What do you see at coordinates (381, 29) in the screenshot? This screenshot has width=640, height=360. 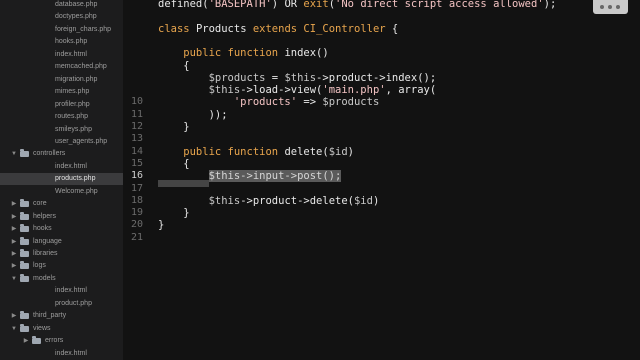 I see `code-line: class Products extends CI_Controller {` at bounding box center [381, 29].